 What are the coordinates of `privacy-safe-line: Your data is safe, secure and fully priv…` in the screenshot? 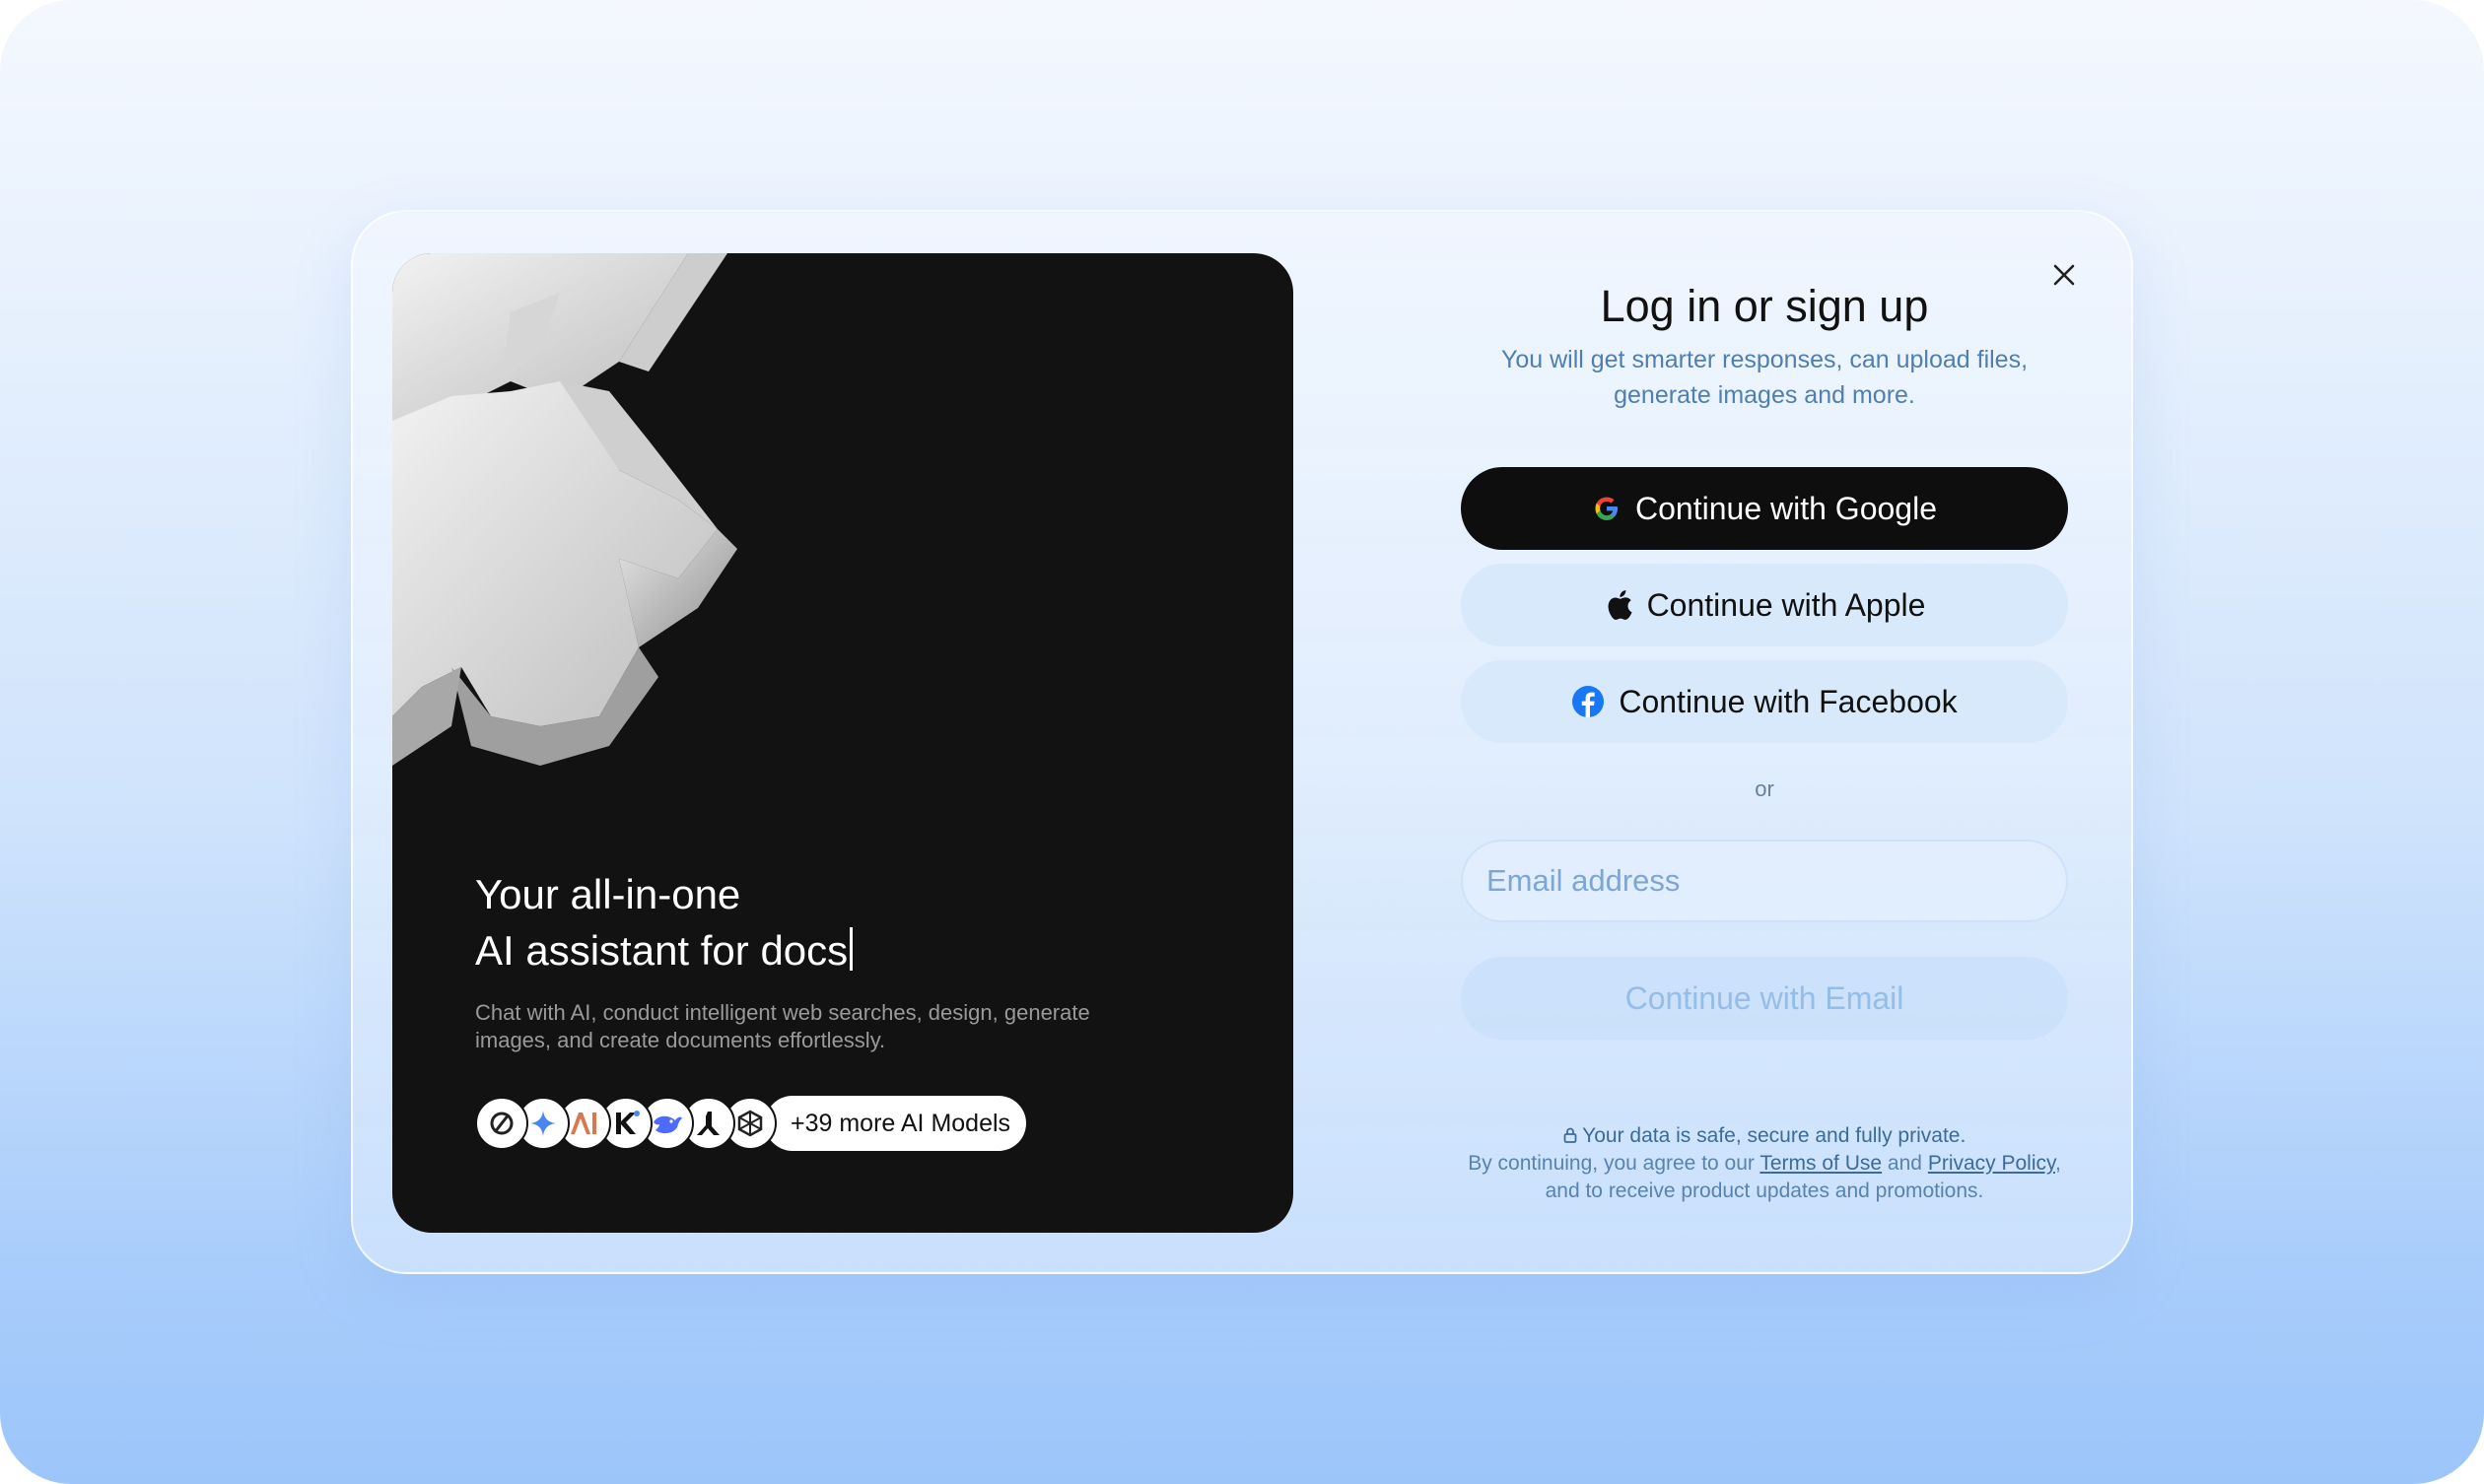 It's located at (1765, 1136).